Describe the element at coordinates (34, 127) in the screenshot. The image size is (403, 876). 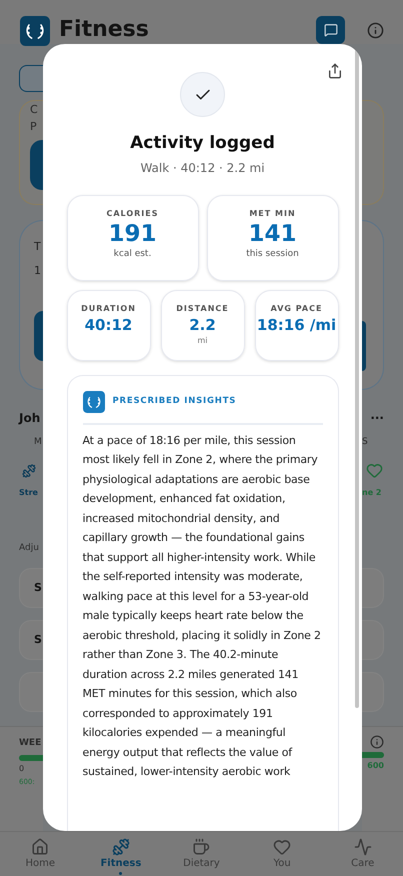
I see `card-text: P` at that location.